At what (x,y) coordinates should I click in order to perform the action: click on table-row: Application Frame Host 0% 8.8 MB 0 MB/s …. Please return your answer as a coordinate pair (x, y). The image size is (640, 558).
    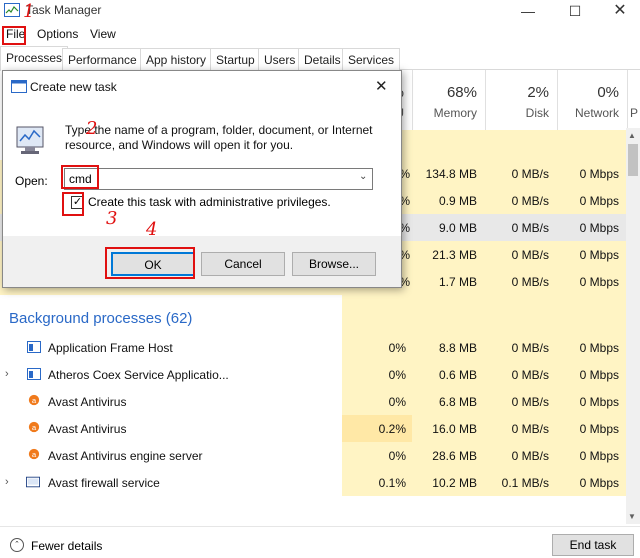
    Looking at the image, I should click on (314, 347).